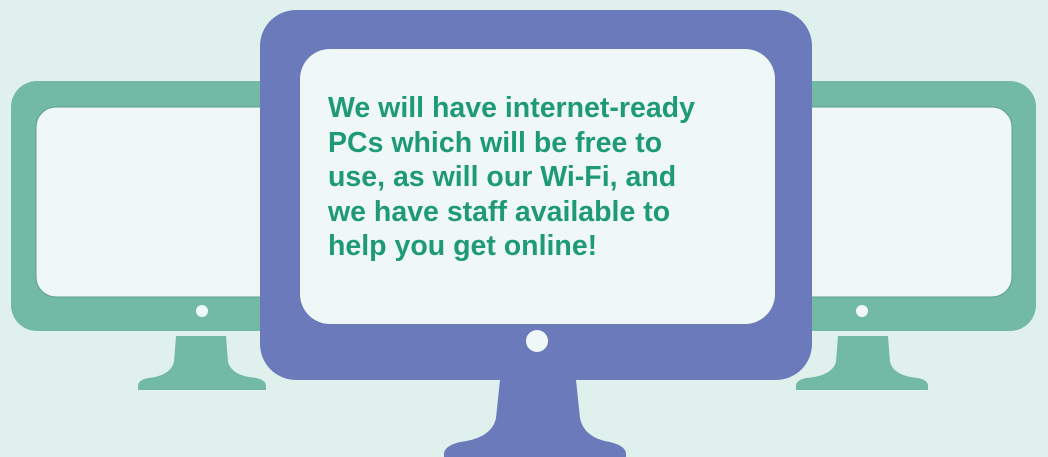  Describe the element at coordinates (166, 202) in the screenshot. I see `left-monitor-screen` at that location.